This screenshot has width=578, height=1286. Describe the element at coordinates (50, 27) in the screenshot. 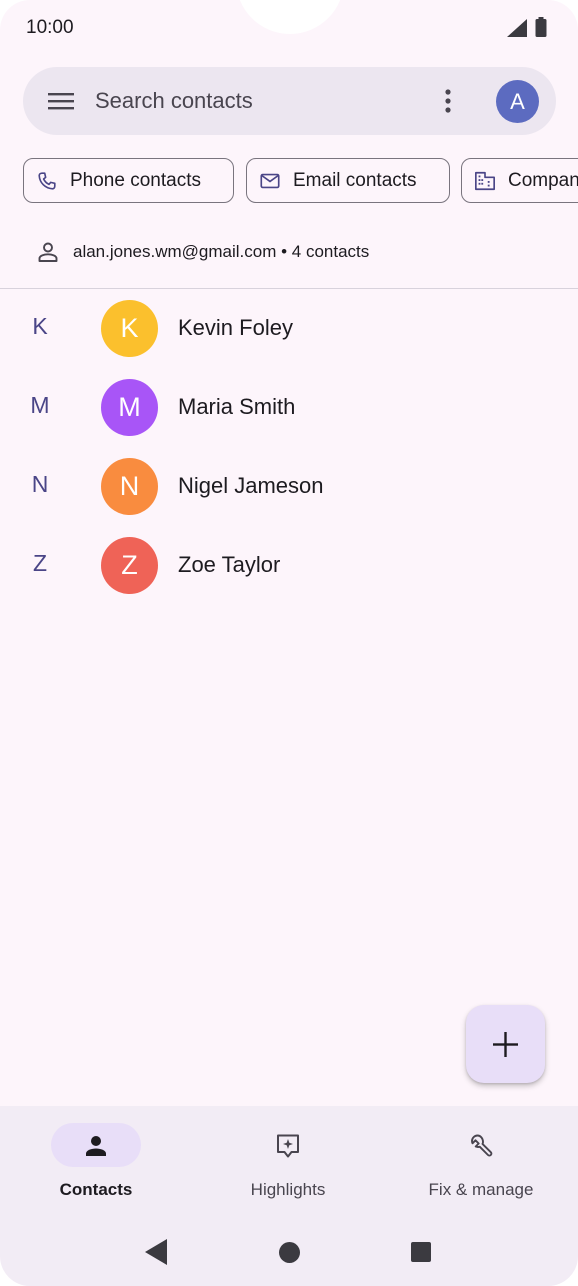

I see `status-time: 10:00` at that location.